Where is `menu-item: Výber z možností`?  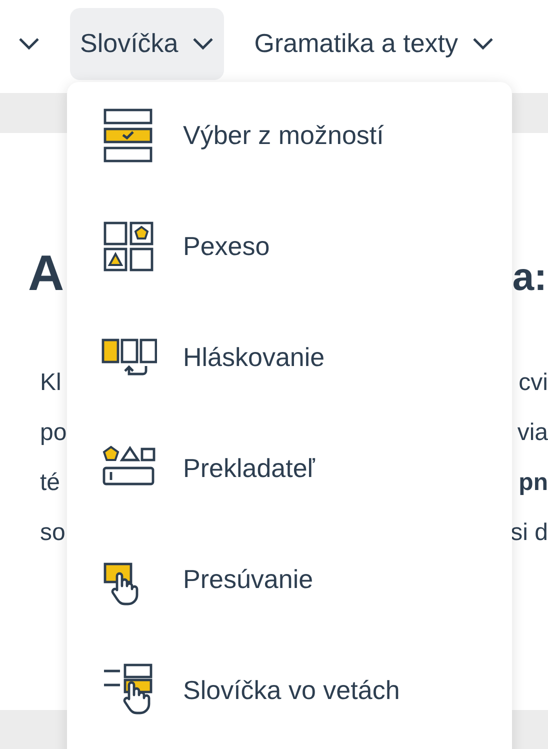 menu-item: Výber z možností is located at coordinates (289, 135).